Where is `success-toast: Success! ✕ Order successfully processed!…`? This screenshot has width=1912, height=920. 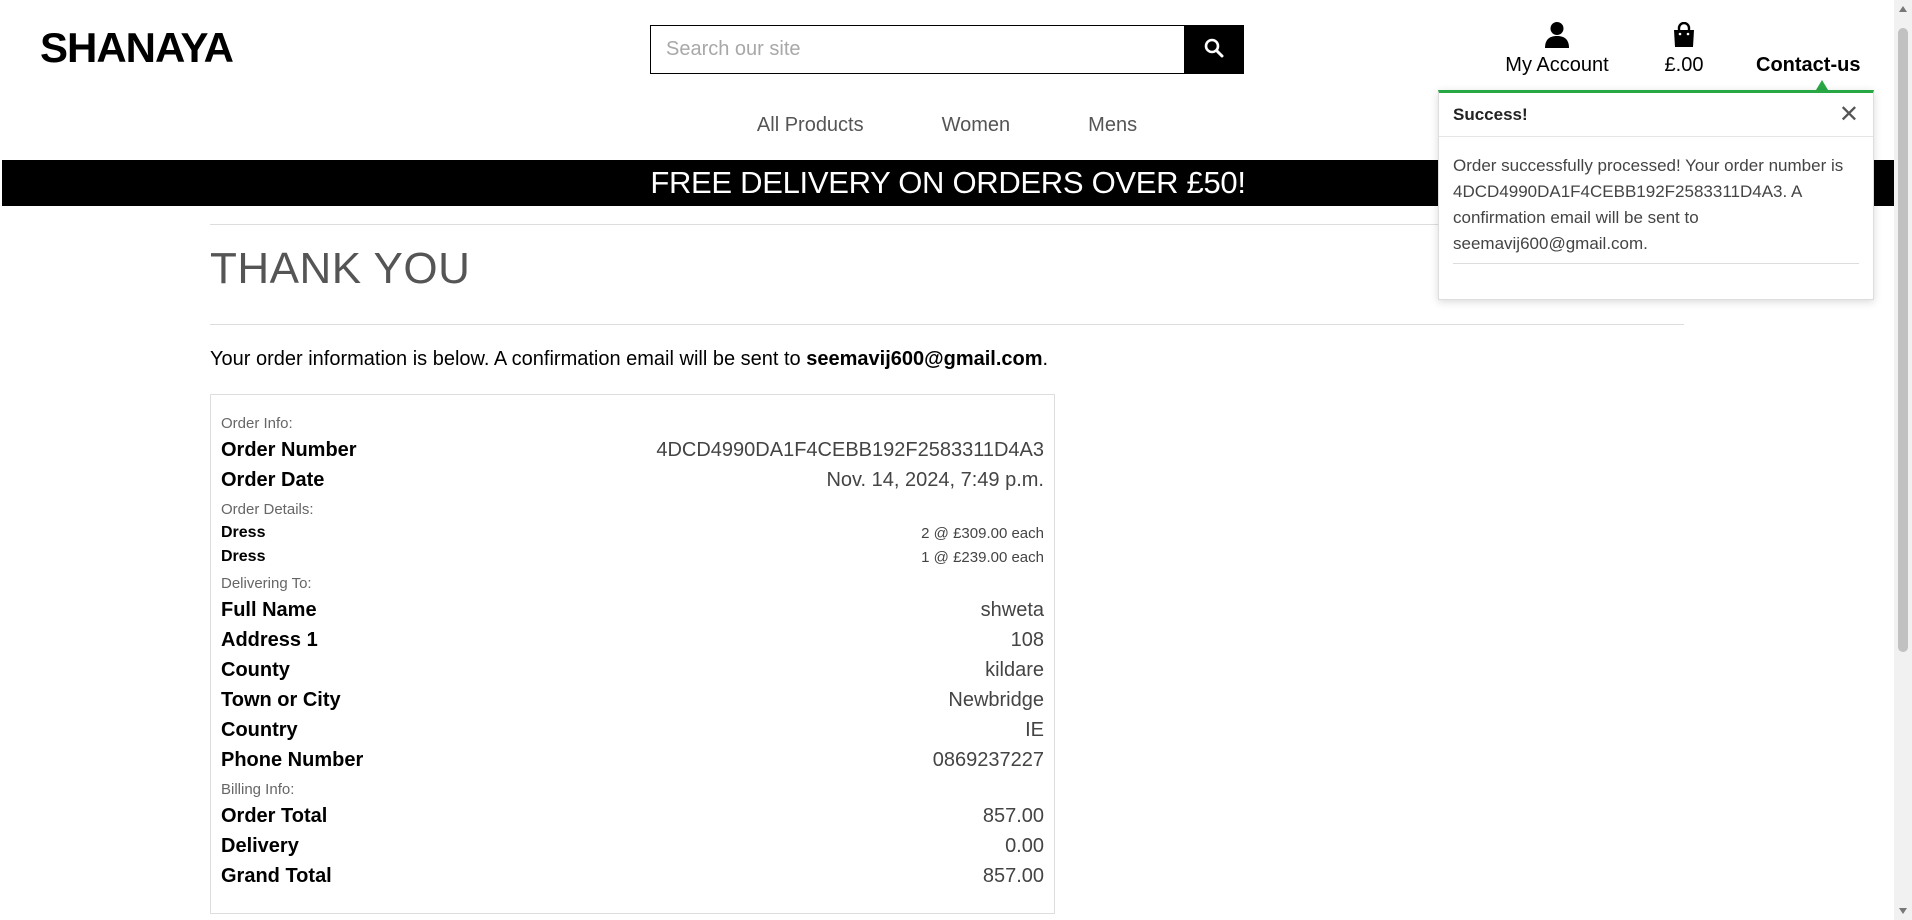 success-toast: Success! ✕ Order successfully processed!… is located at coordinates (1656, 195).